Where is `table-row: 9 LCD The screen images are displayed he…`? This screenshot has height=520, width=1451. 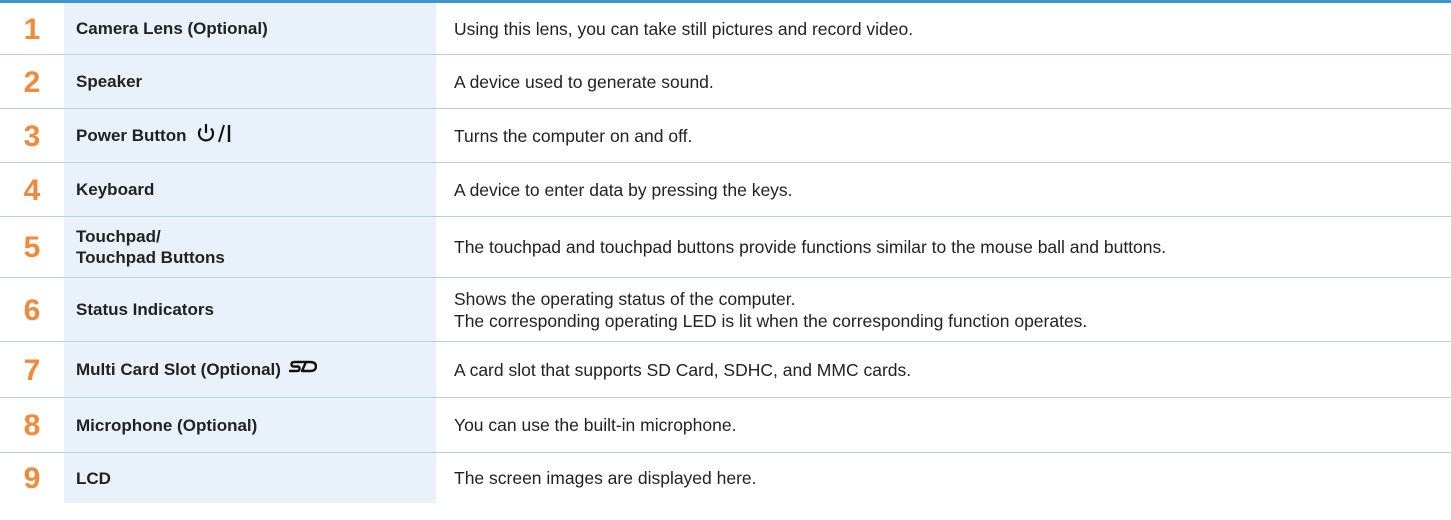 table-row: 9 LCD The screen images are displayed he… is located at coordinates (725, 478).